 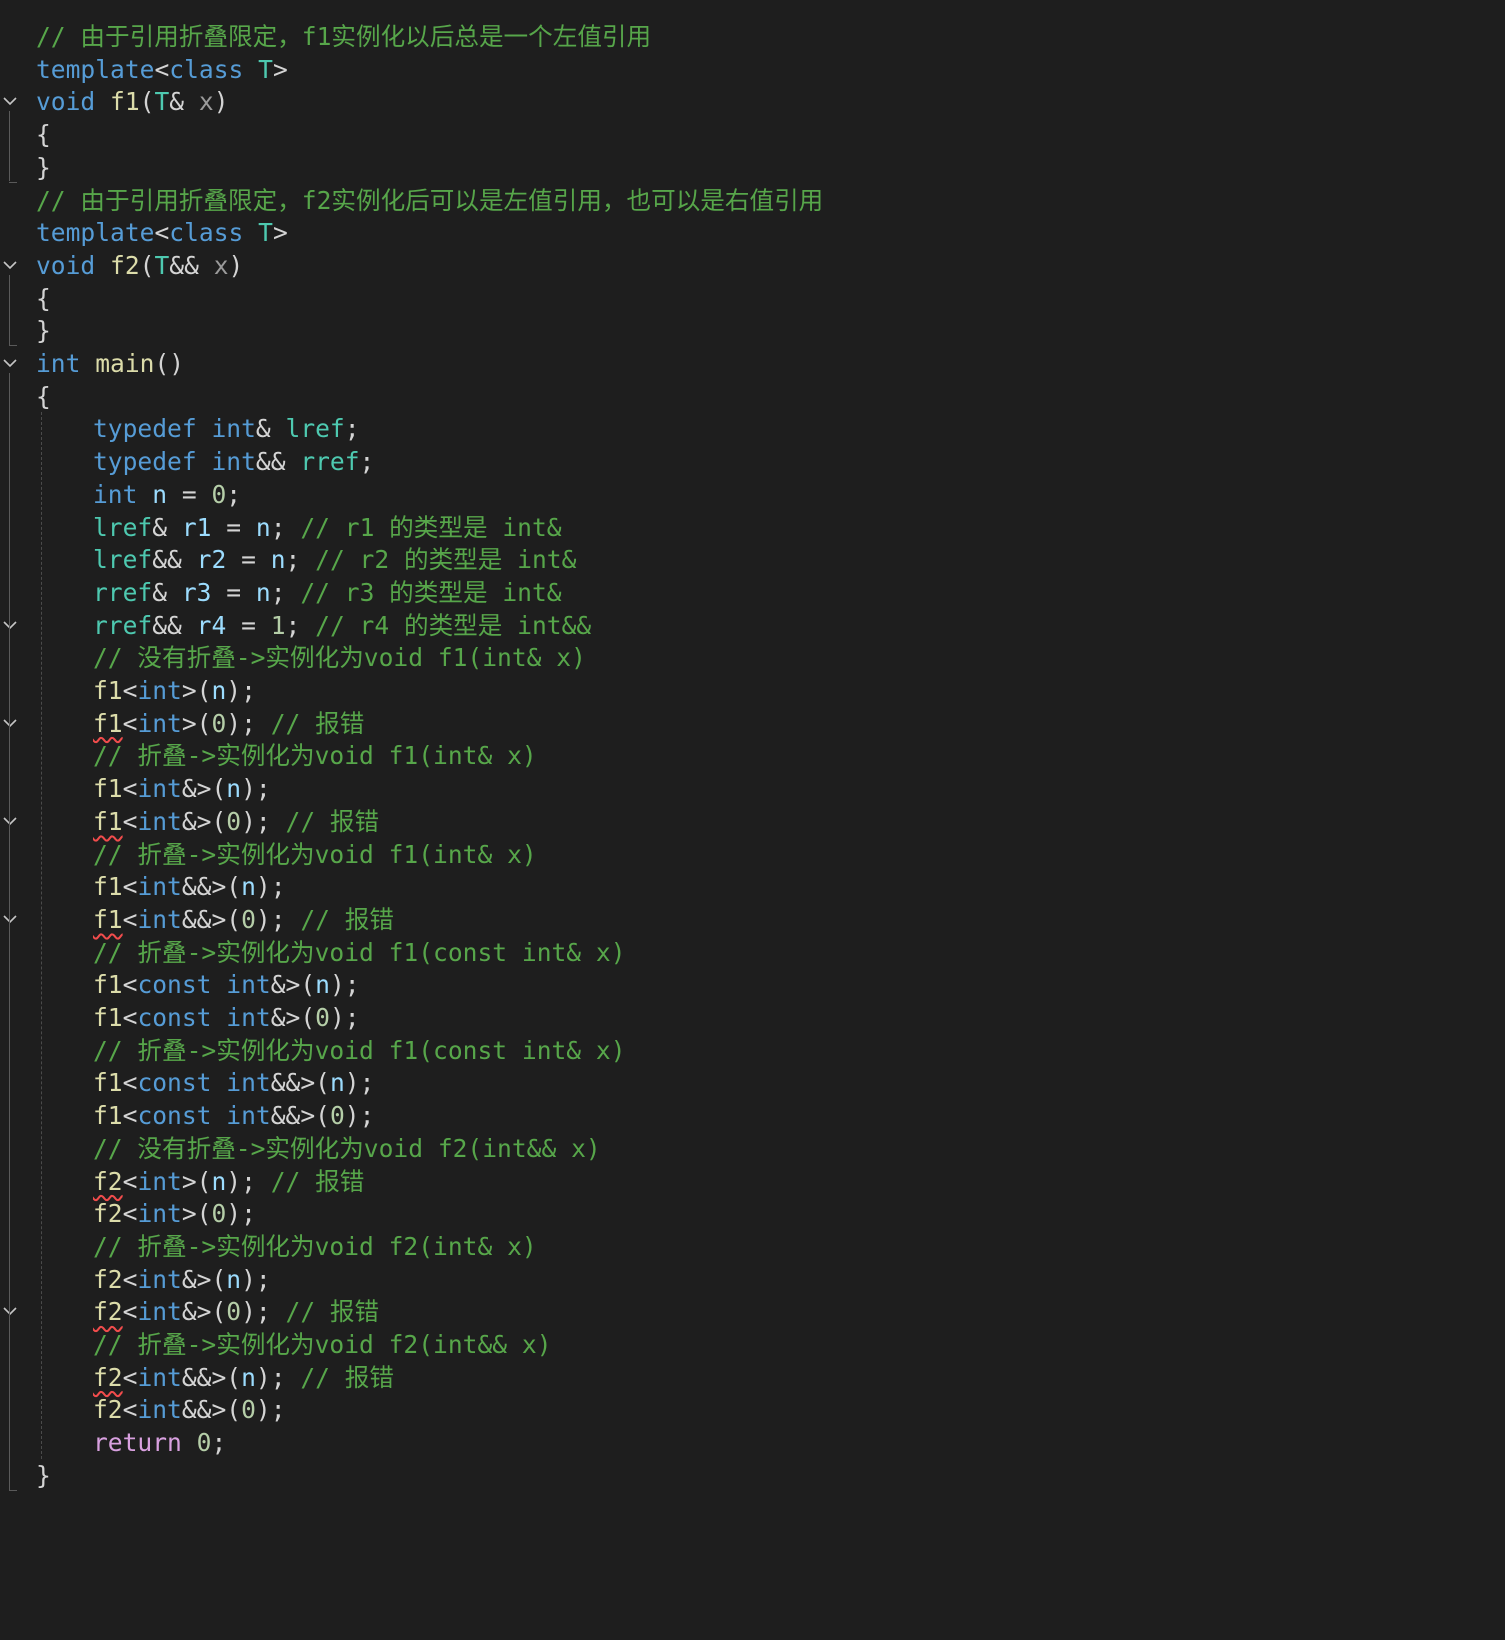 What do you see at coordinates (200, 1182) in the screenshot?
I see `code-line: f2<int>(n); // 报错` at bounding box center [200, 1182].